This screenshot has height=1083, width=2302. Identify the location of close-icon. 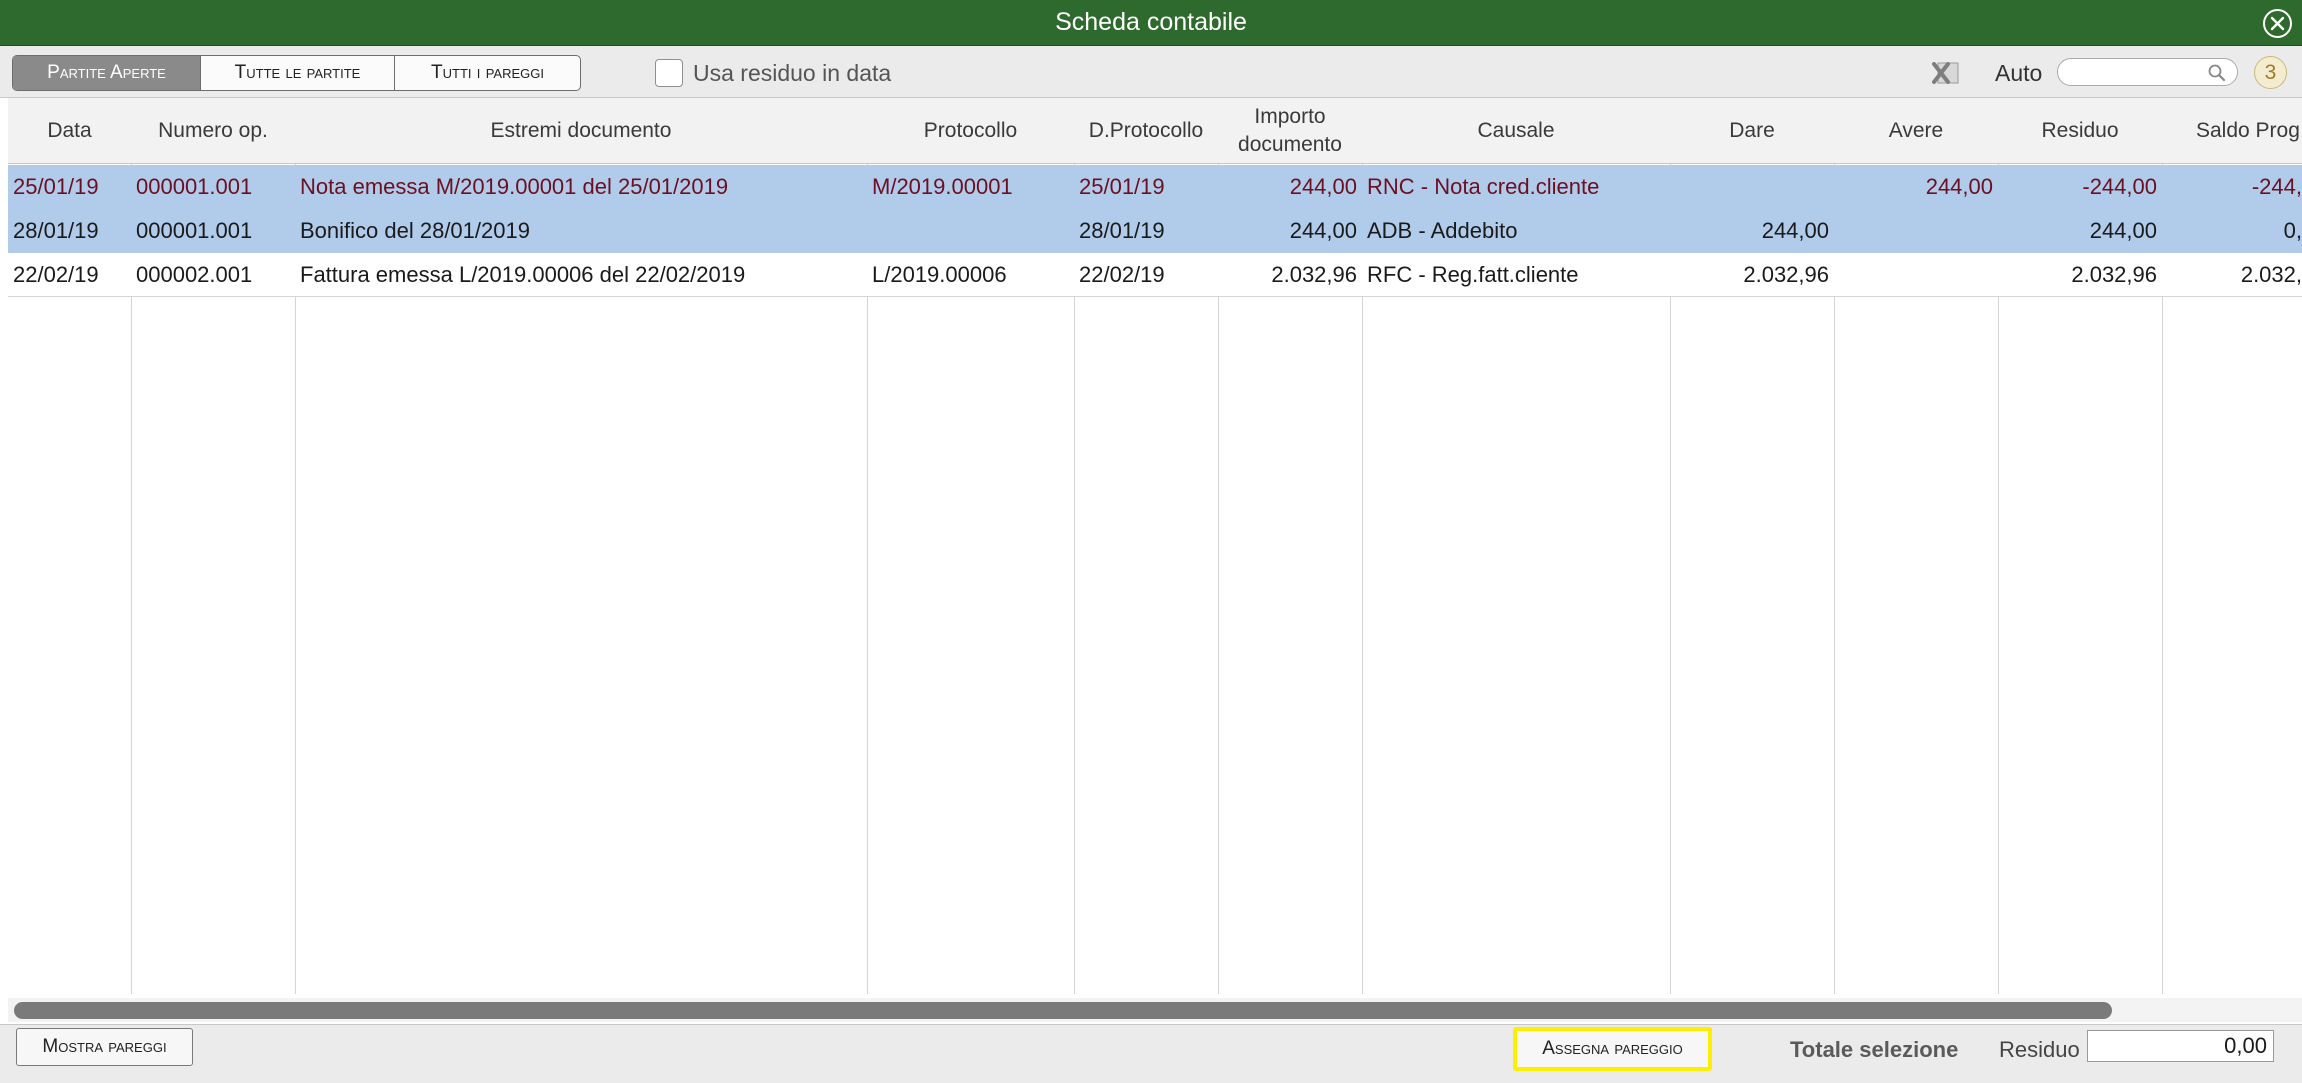
(2277, 23).